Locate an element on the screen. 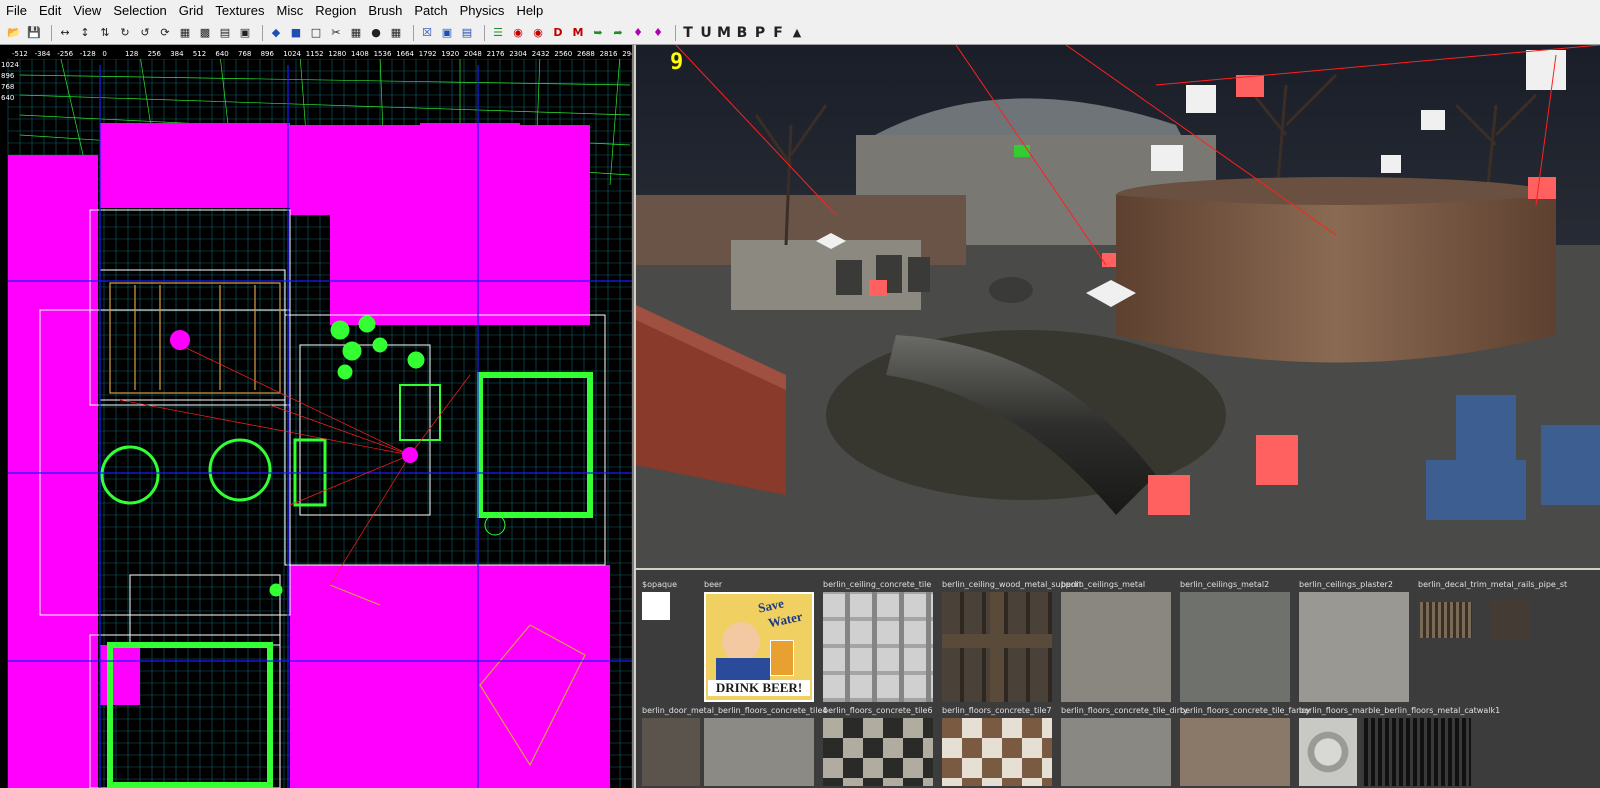  ruler-tick-label: 128 is located at coordinates (131, 54).